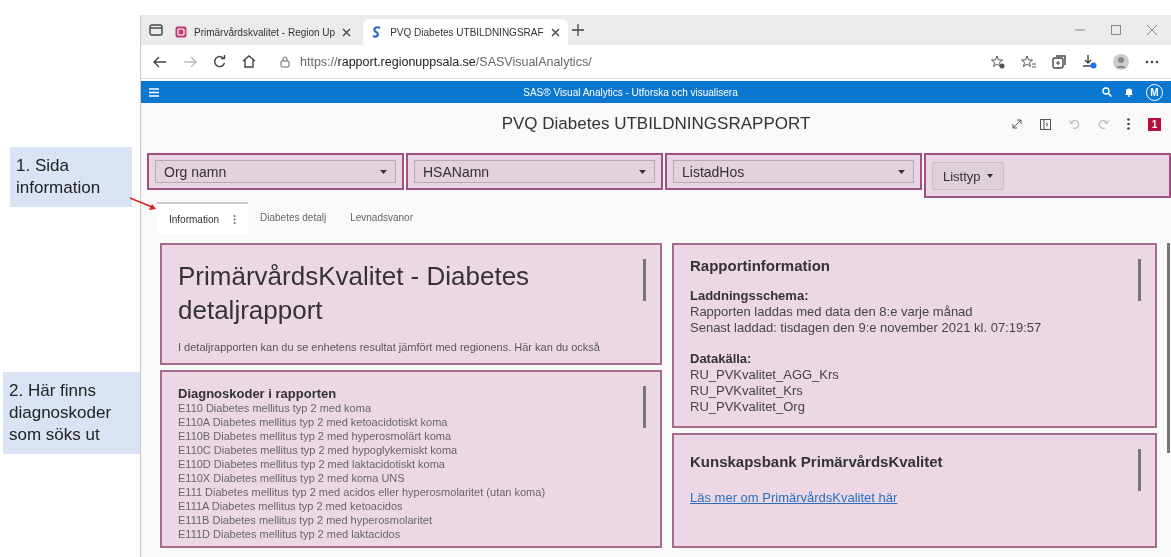 This screenshot has height=557, width=1171. What do you see at coordinates (293, 217) in the screenshot?
I see `report-tab: Diabetes detalj` at bounding box center [293, 217].